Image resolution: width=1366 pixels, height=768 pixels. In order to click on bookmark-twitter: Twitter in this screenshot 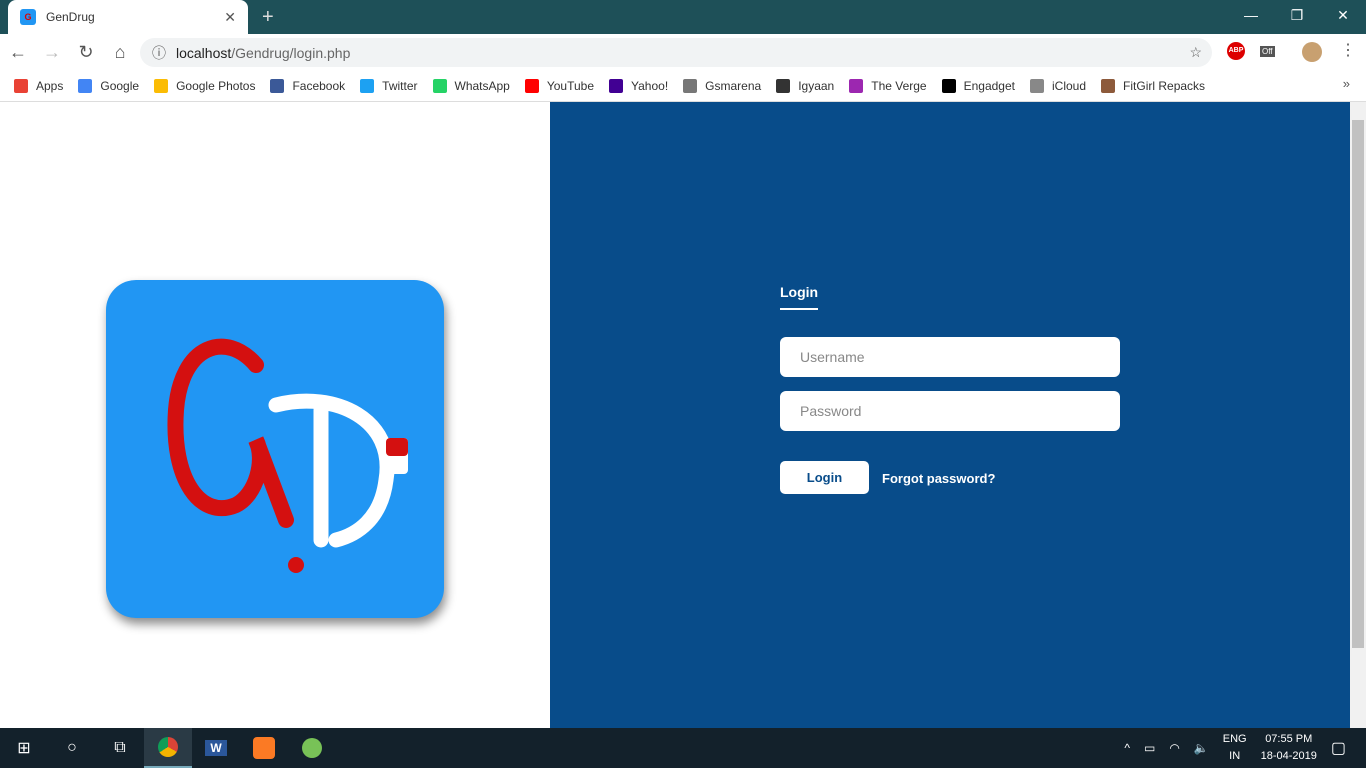, I will do `click(389, 85)`.